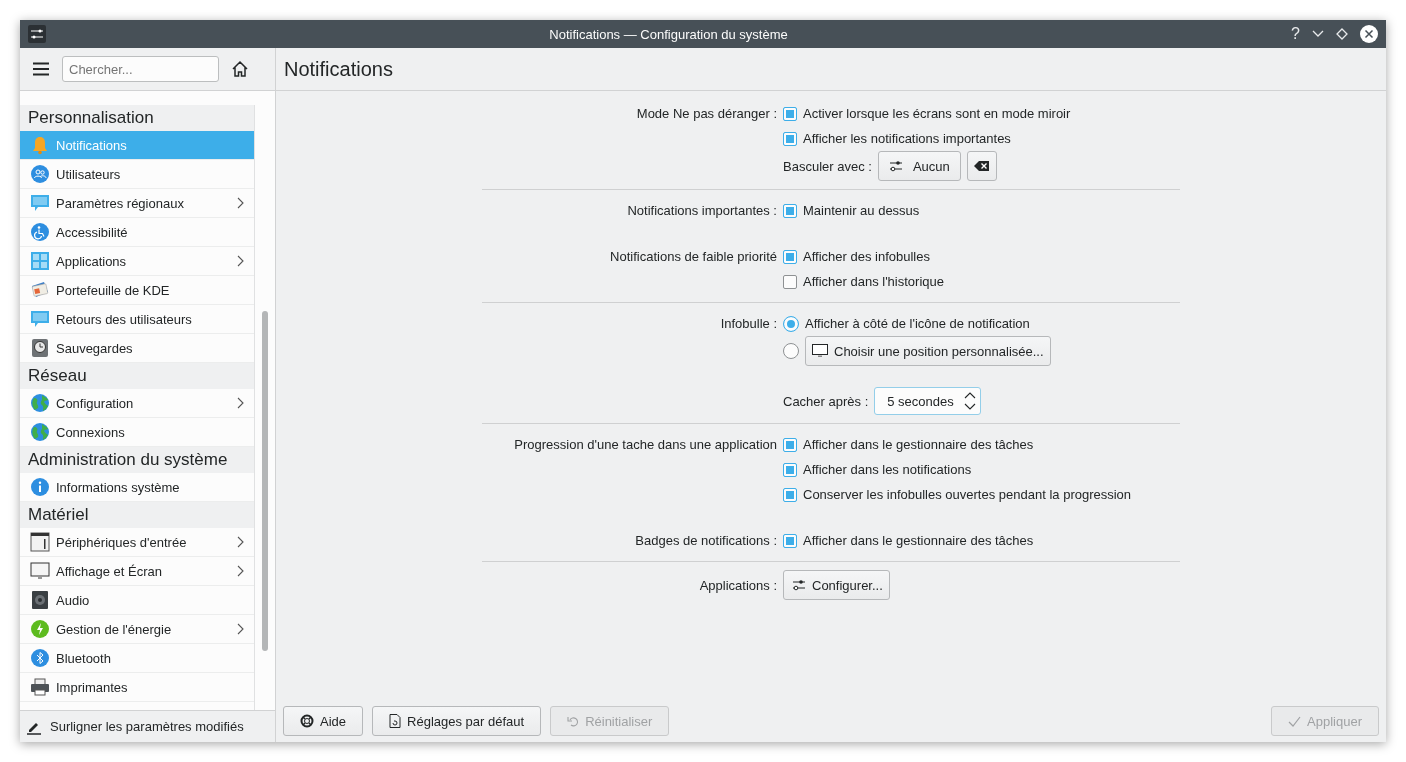 The height and width of the screenshot is (762, 1406). Describe the element at coordinates (907, 138) in the screenshot. I see `checkbox-label: Afficher les notifications importantes` at that location.